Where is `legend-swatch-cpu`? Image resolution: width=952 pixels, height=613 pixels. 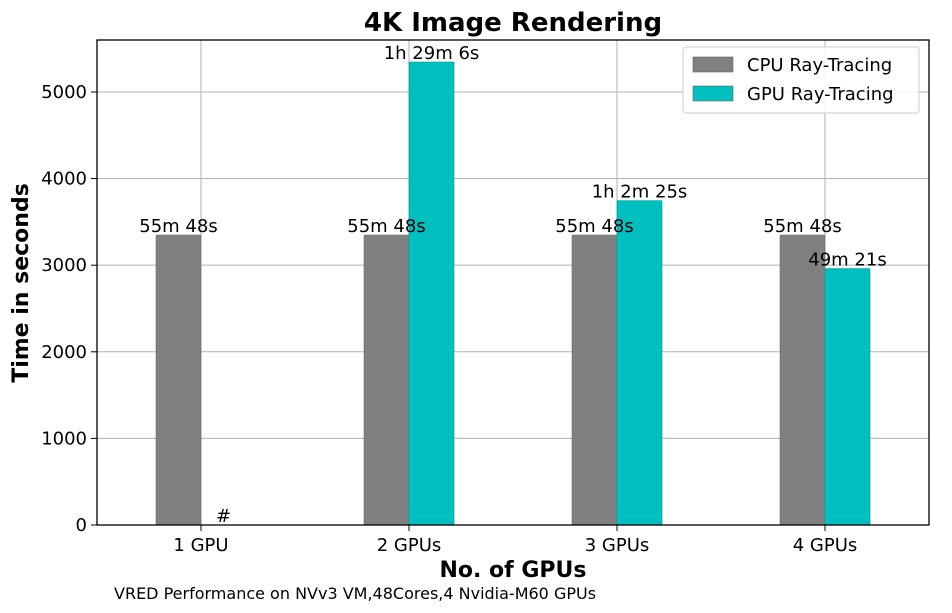
legend-swatch-cpu is located at coordinates (713, 64).